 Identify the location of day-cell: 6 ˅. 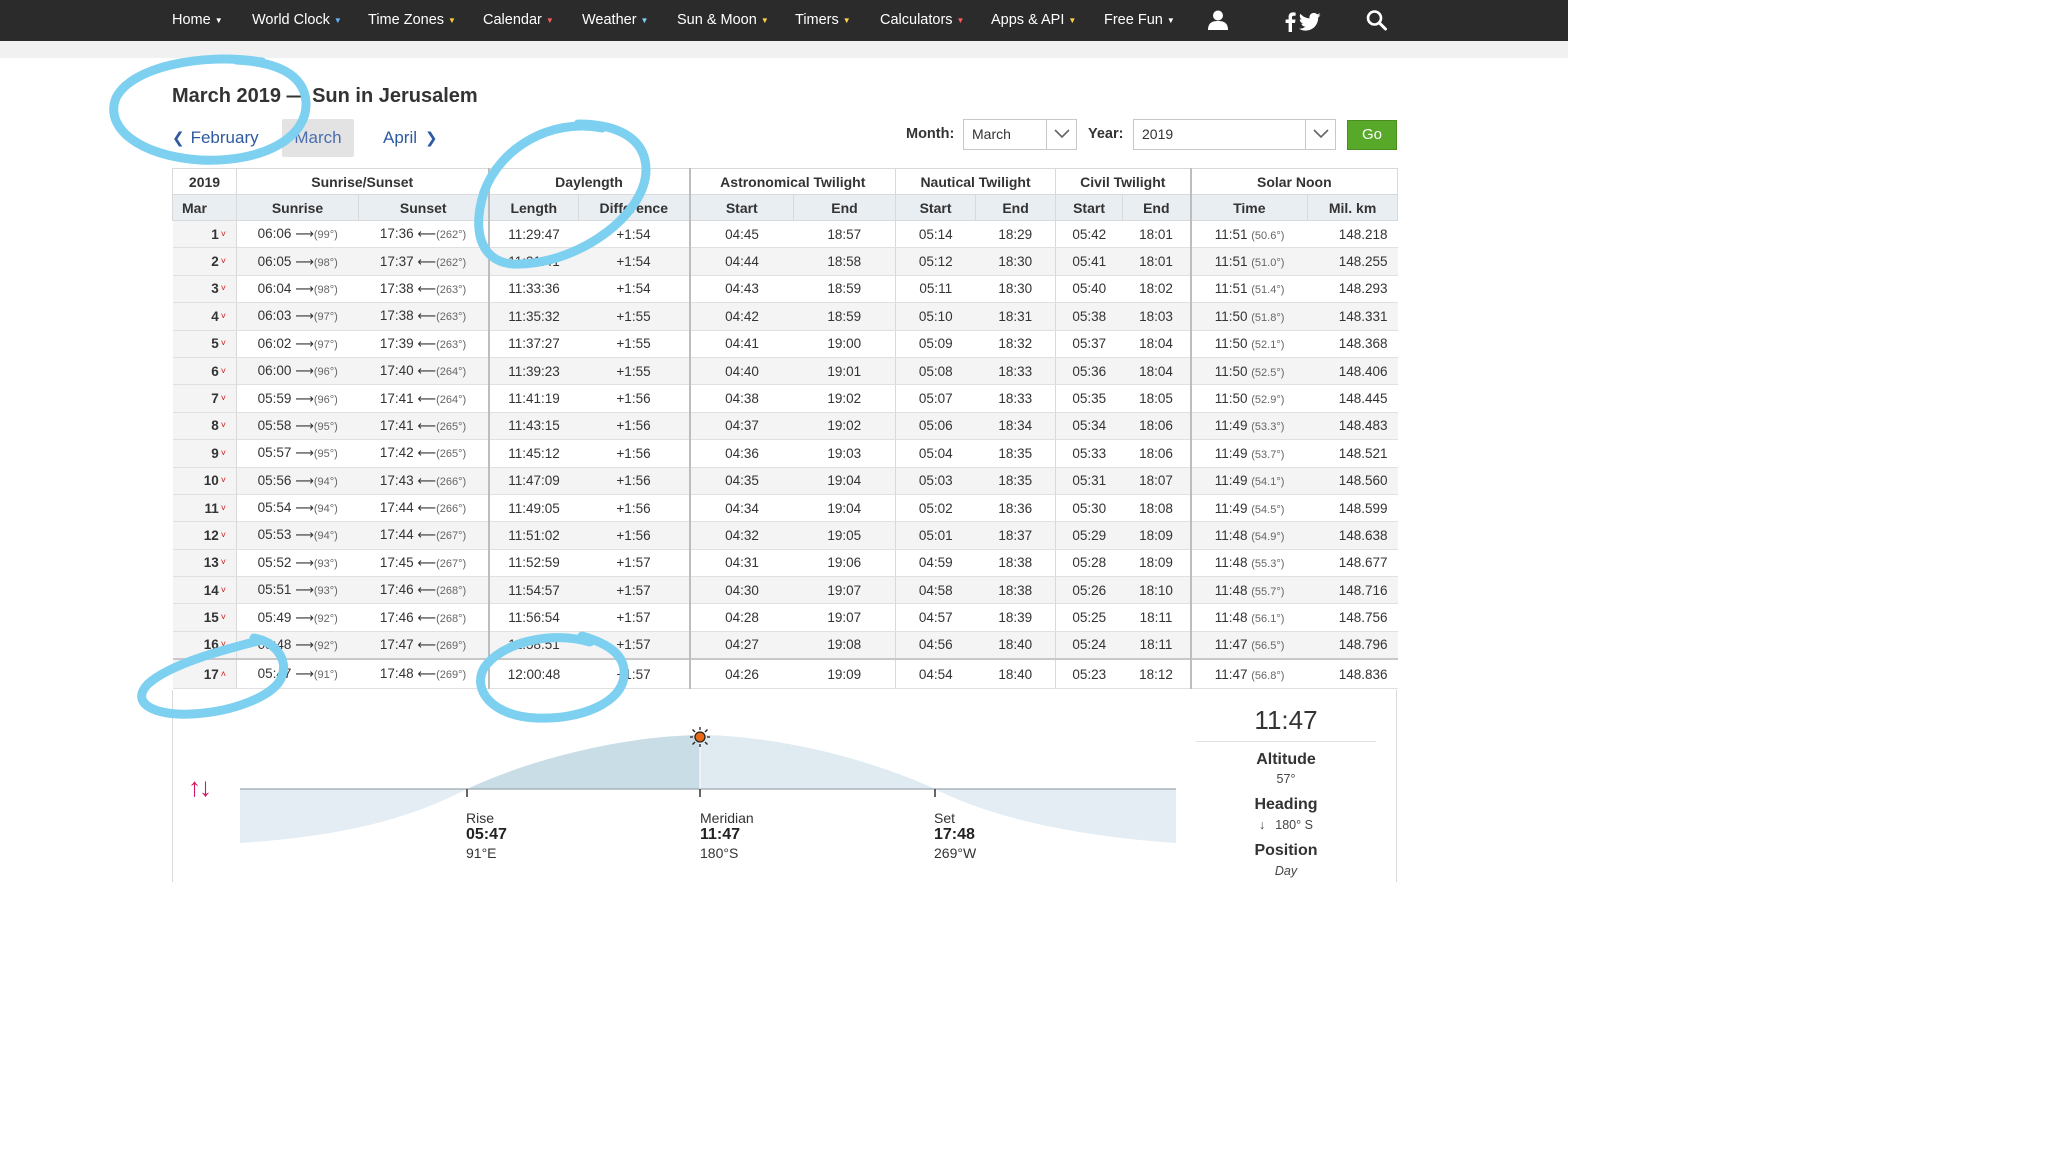
(204, 371).